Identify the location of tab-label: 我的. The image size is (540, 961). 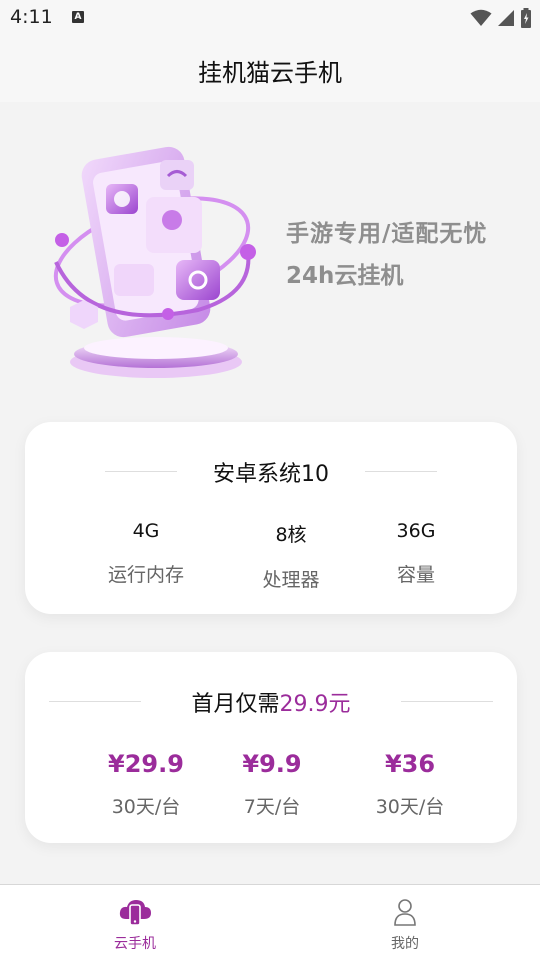
(405, 944).